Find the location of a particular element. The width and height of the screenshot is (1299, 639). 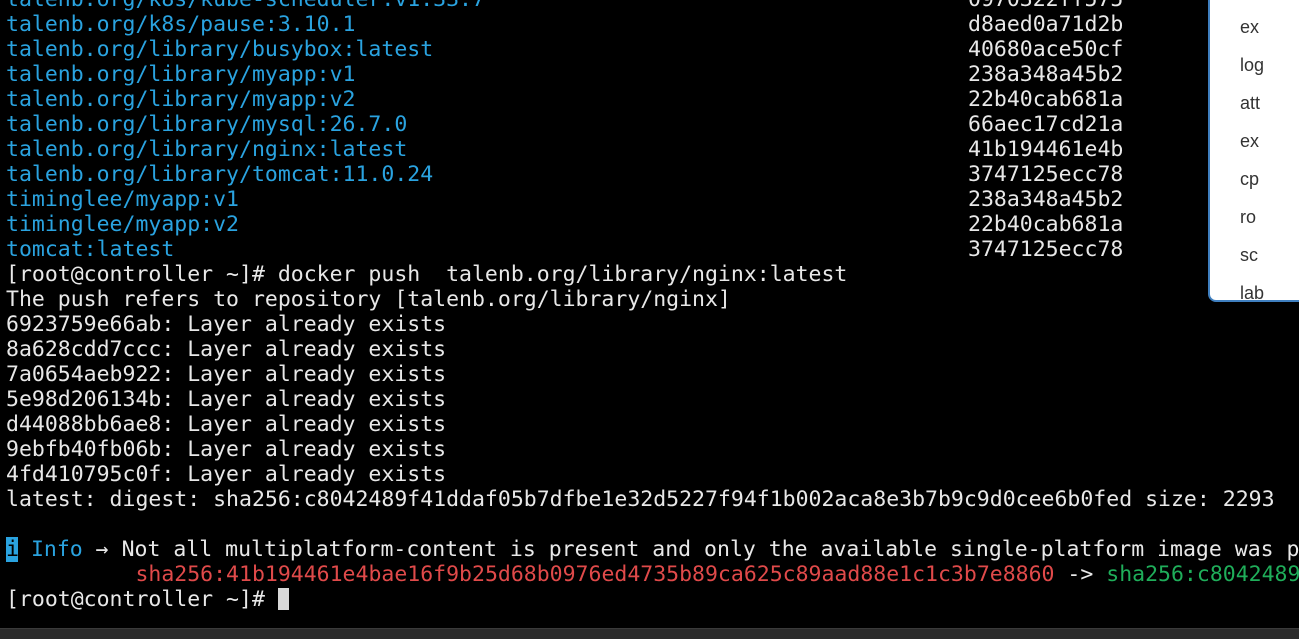

layer-status-line: 7a0654aeb922: Layer already exists is located at coordinates (226, 374).